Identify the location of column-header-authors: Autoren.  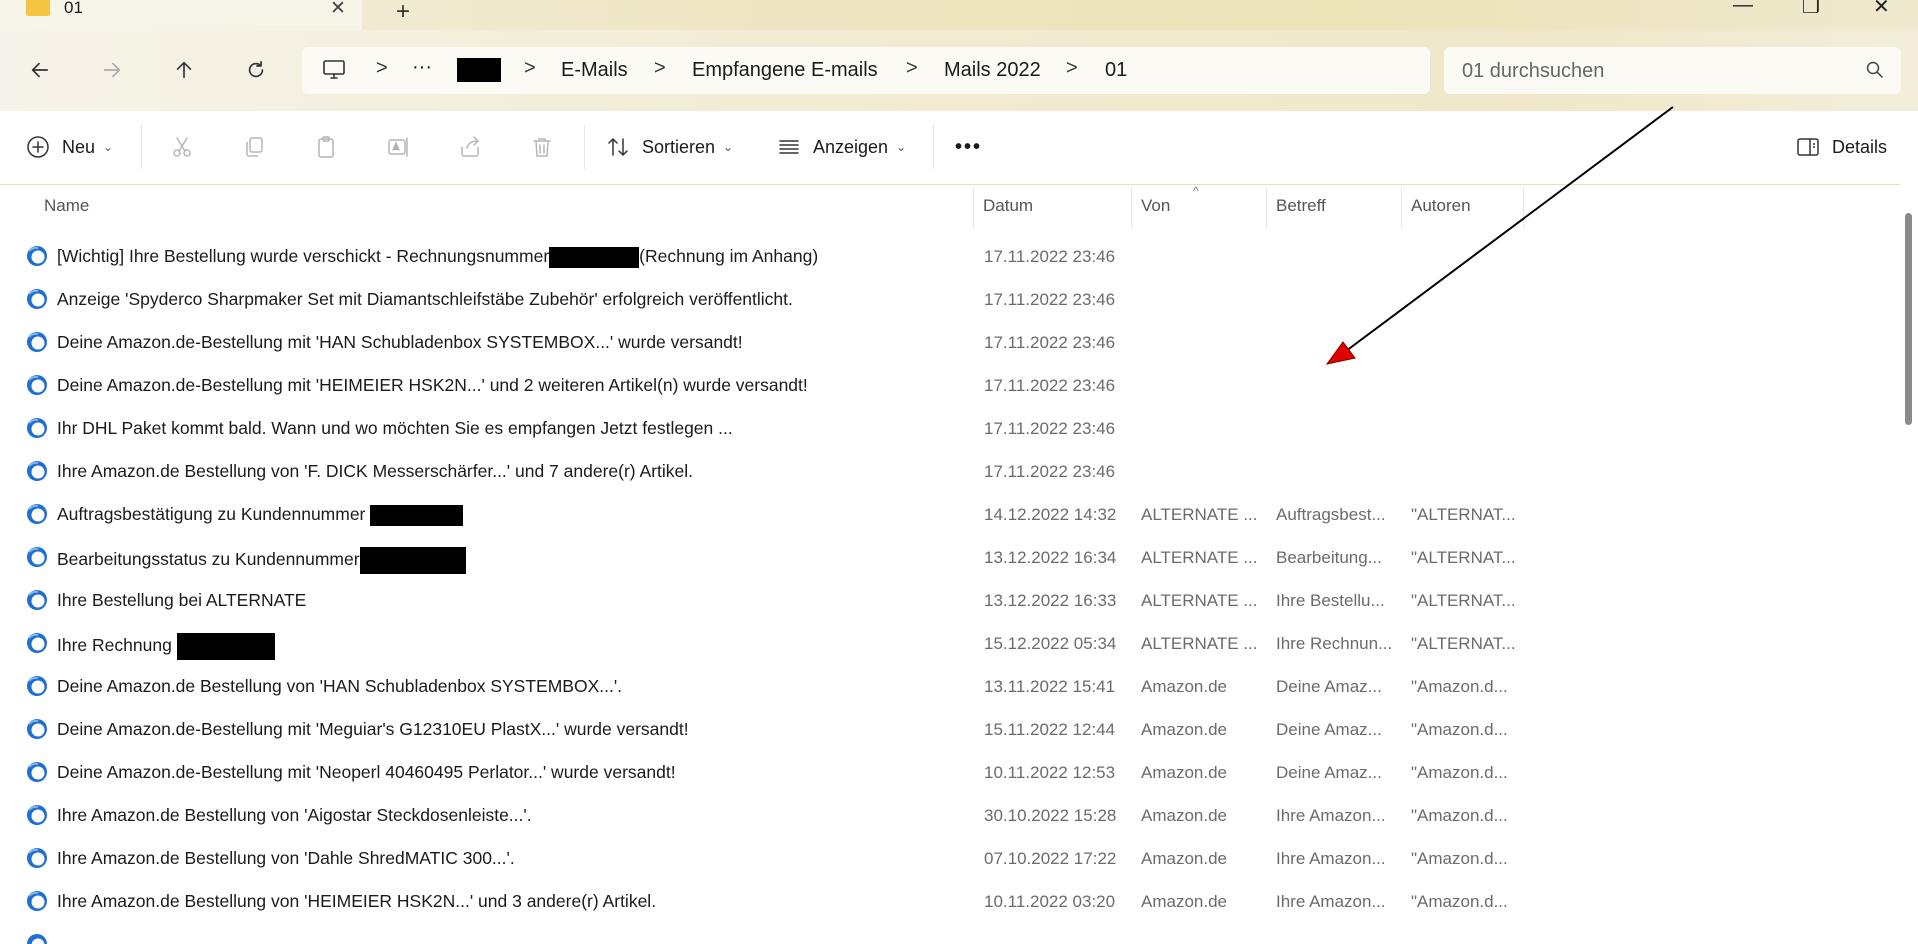
(1441, 206).